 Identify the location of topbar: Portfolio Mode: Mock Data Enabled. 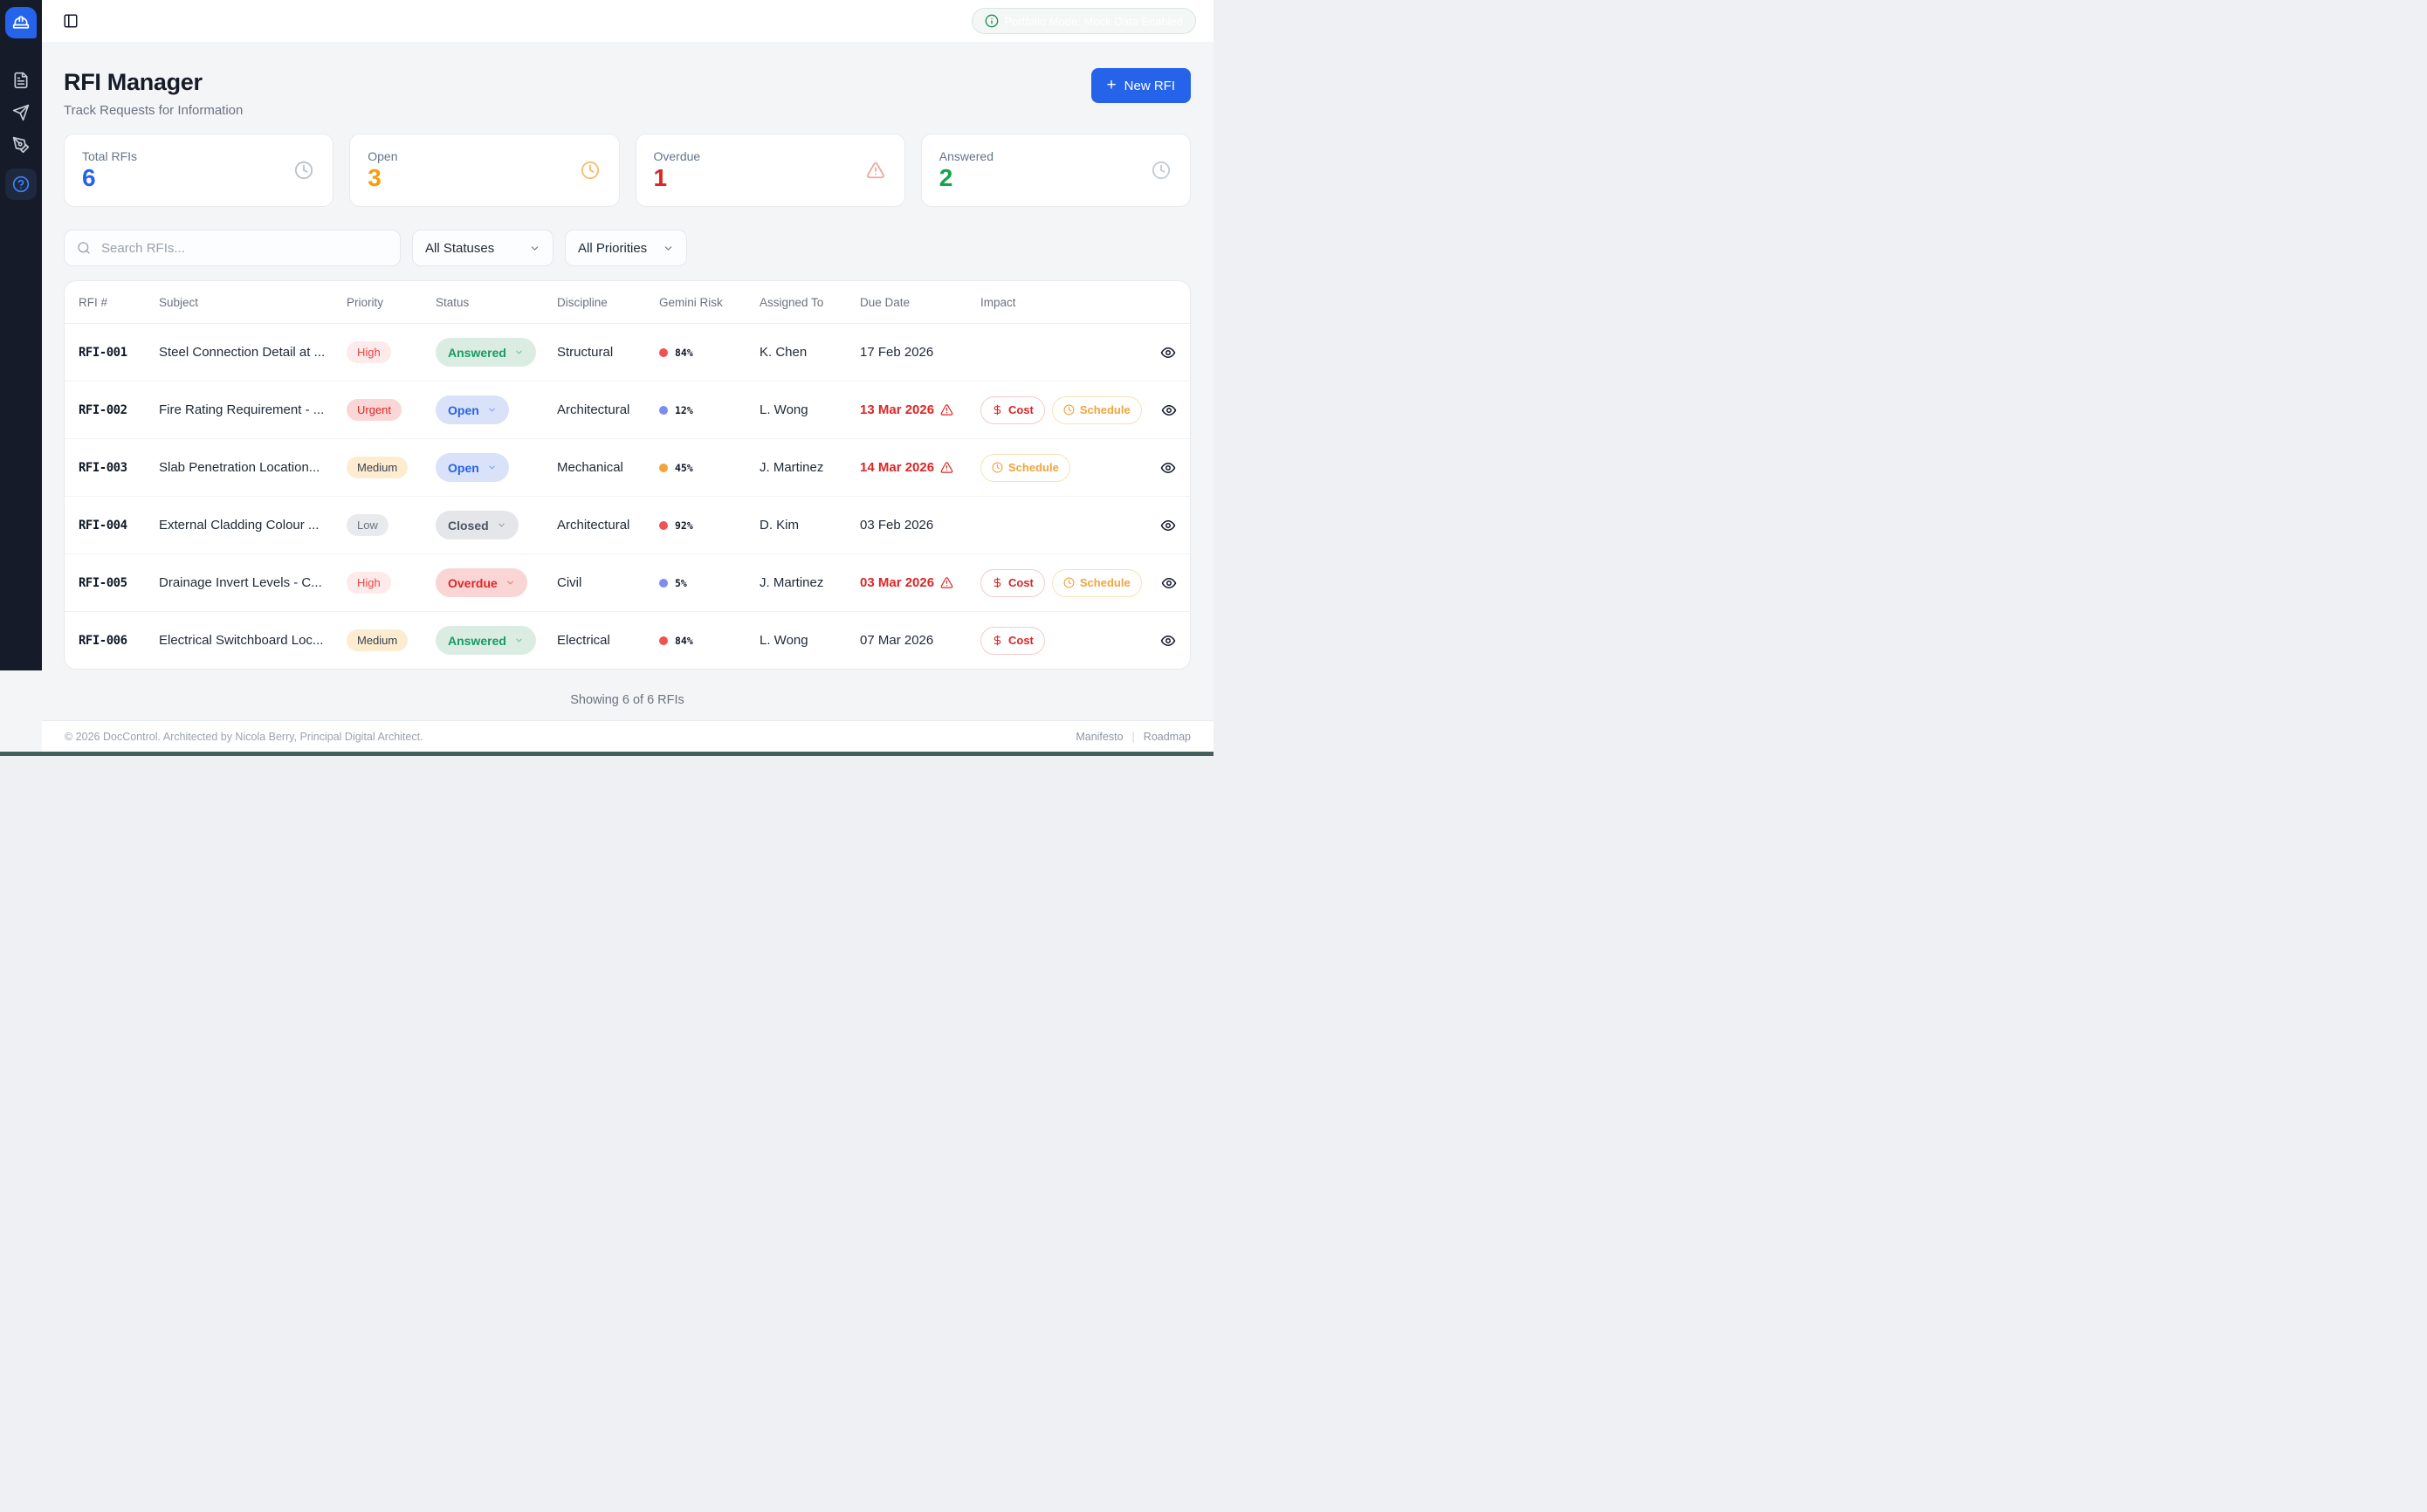
(628, 21).